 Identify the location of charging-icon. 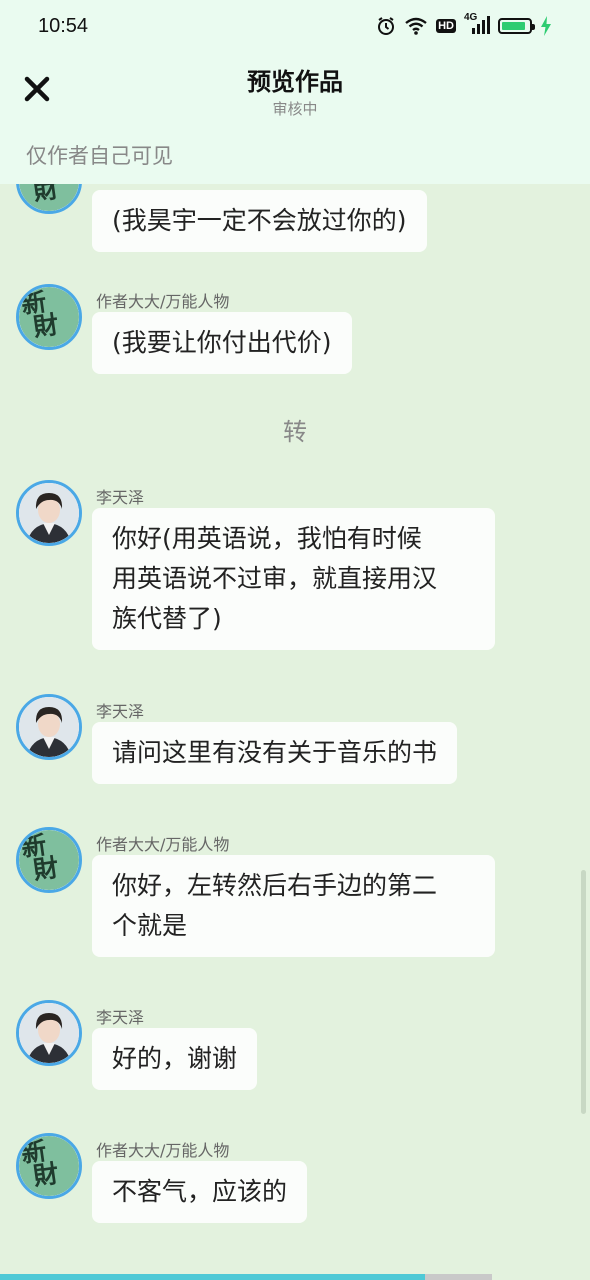
(546, 26).